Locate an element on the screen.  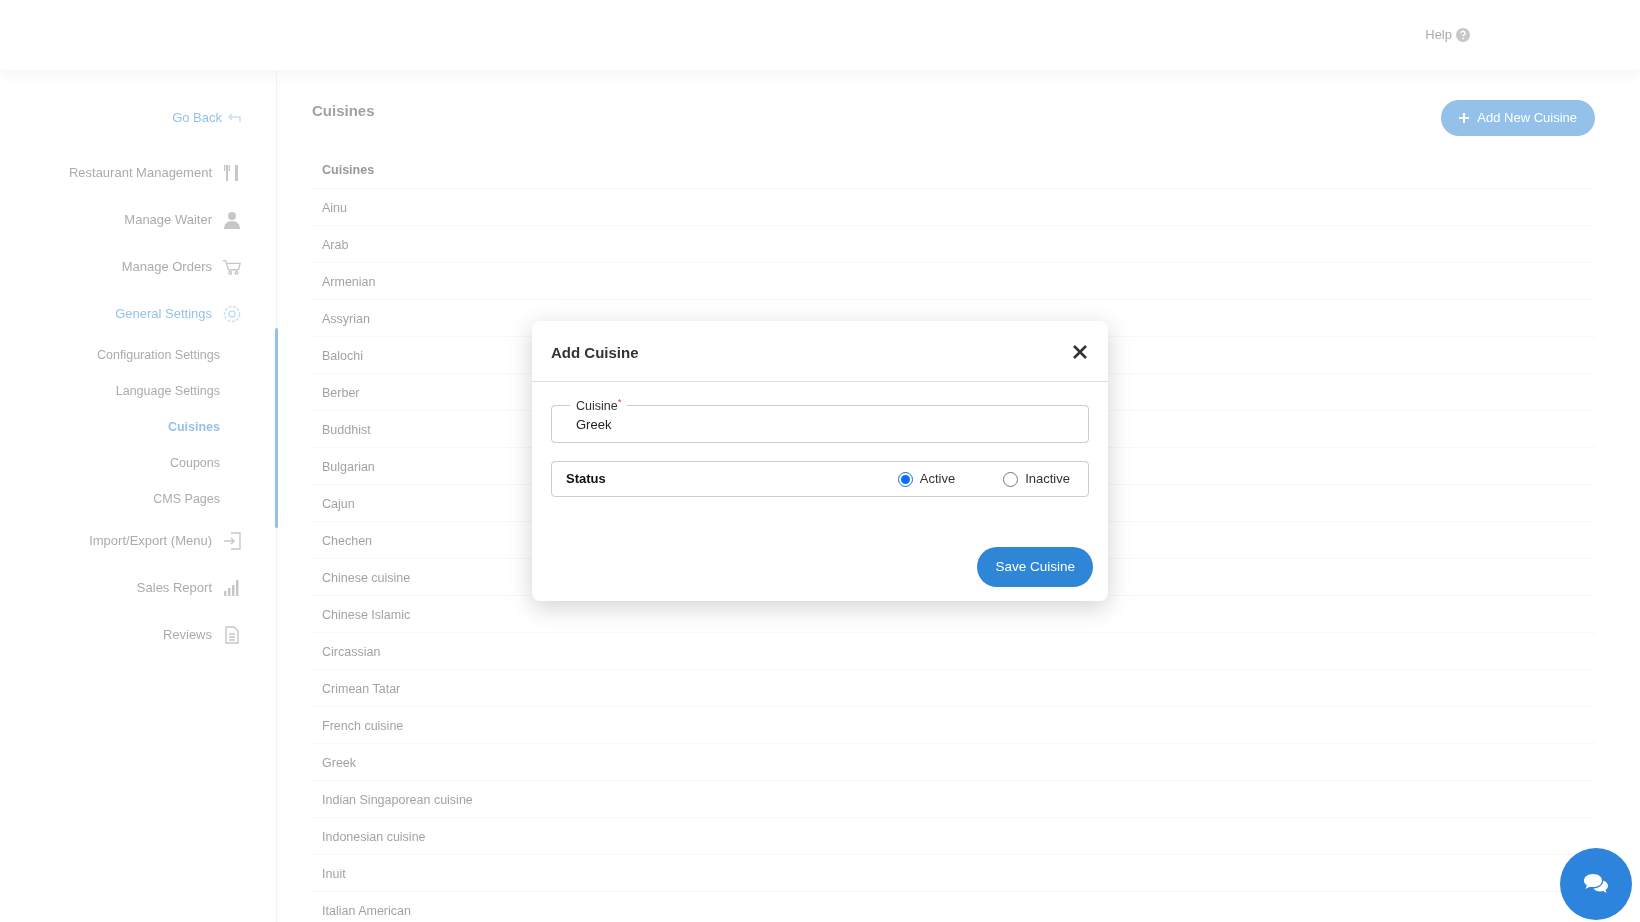
table-cell: Crimean Tatar is located at coordinates (953, 688).